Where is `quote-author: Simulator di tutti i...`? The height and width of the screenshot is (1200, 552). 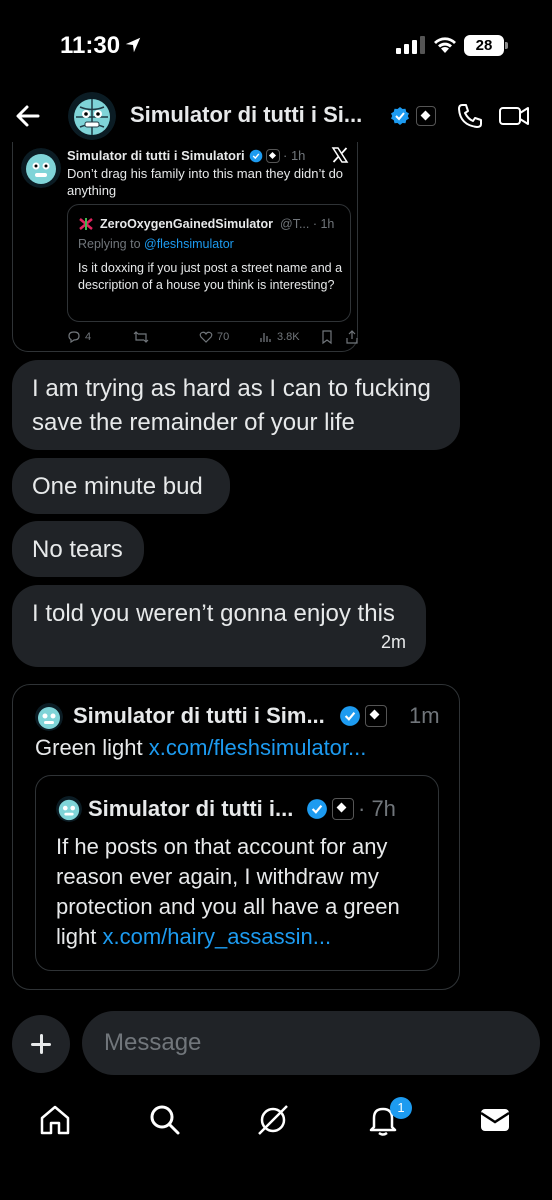
quote-author: Simulator di tutti i... is located at coordinates (191, 808).